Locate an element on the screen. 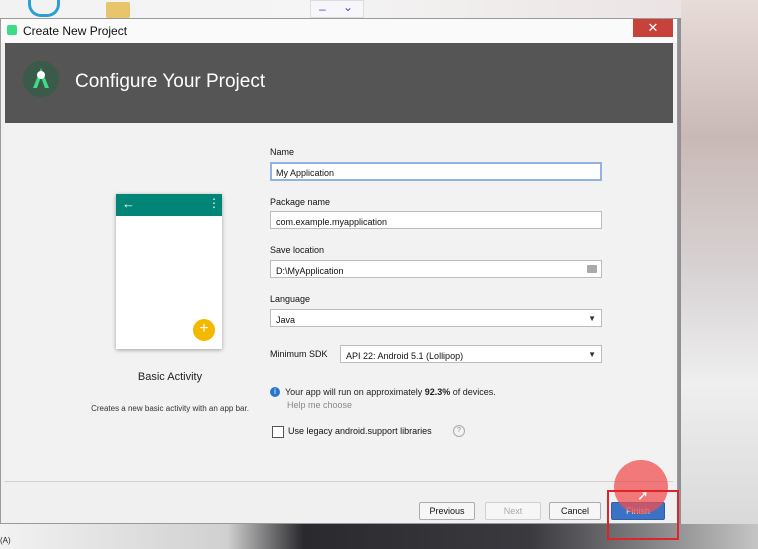  android-studio-logo-icon is located at coordinates (41, 79).